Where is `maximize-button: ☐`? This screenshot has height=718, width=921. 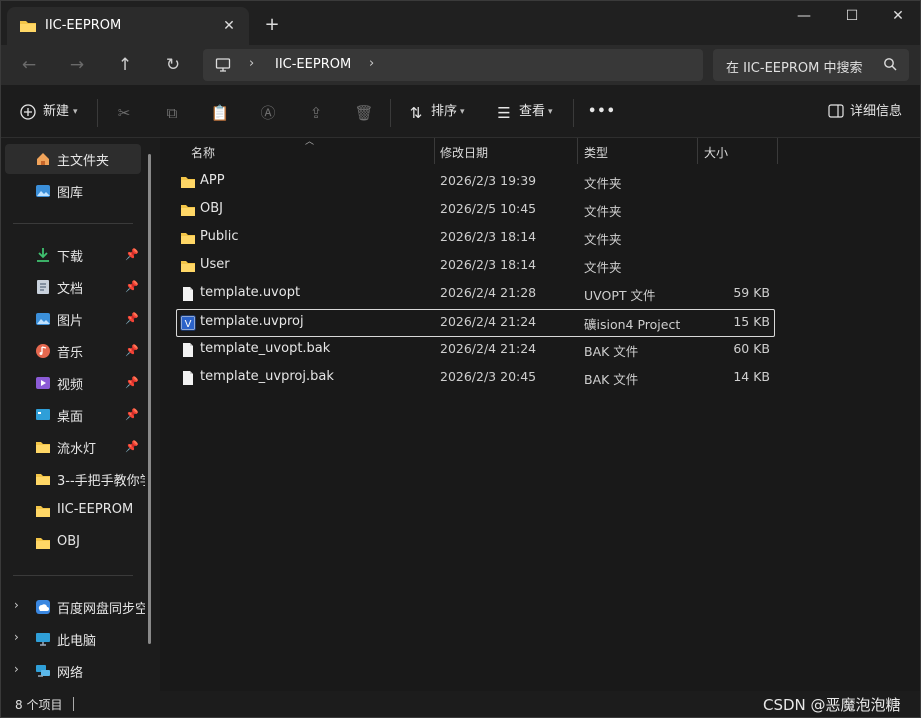 maximize-button: ☐ is located at coordinates (852, 17).